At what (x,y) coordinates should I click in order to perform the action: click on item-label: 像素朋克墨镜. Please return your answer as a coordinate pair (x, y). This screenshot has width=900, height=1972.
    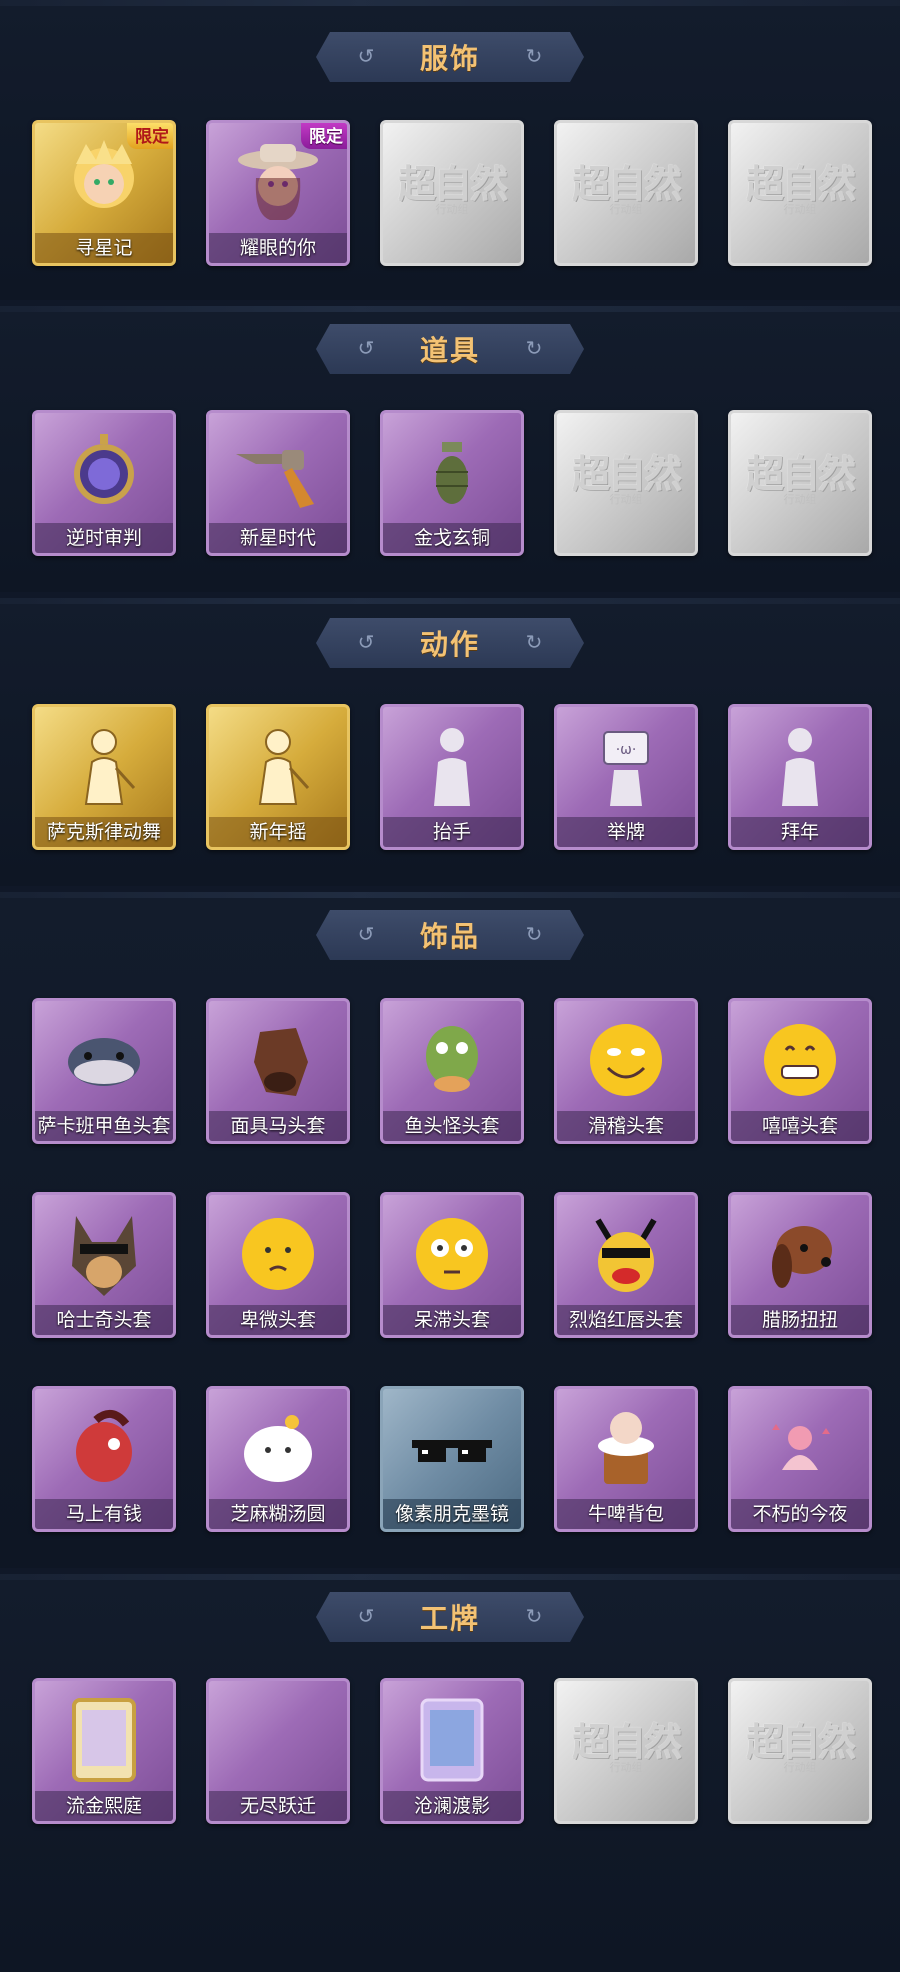
    Looking at the image, I should click on (452, 1514).